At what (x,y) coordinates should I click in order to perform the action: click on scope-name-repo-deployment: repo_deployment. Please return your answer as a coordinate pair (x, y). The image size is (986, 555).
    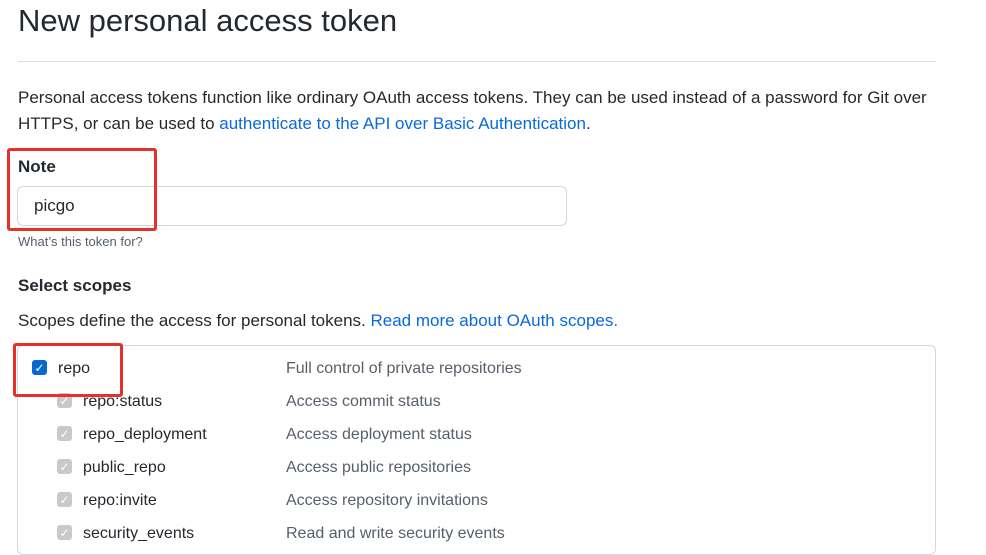
    Looking at the image, I should click on (145, 434).